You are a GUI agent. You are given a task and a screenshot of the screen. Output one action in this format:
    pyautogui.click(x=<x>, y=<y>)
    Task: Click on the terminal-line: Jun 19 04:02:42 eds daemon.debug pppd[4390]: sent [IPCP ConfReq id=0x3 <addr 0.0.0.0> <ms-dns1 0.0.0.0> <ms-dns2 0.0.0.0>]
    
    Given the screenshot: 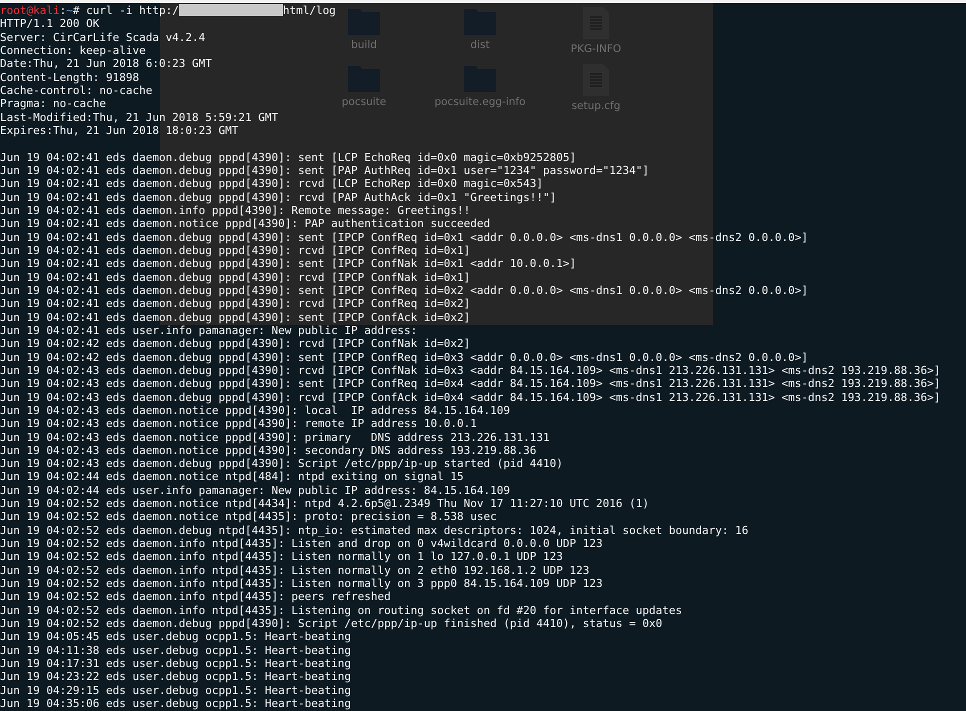 What is the action you would take?
    pyautogui.click(x=404, y=357)
    